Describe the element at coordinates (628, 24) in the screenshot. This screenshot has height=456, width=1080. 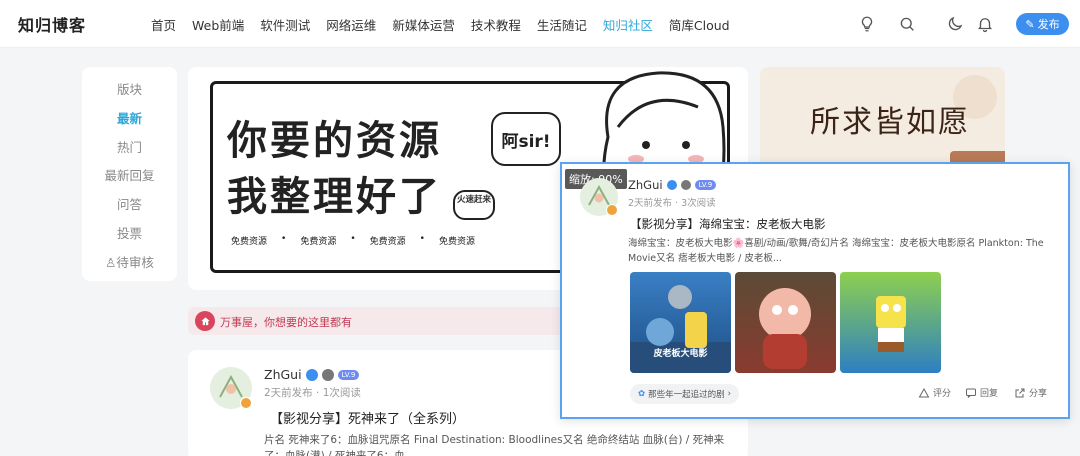
I see `nav-item-community: 知归社区` at that location.